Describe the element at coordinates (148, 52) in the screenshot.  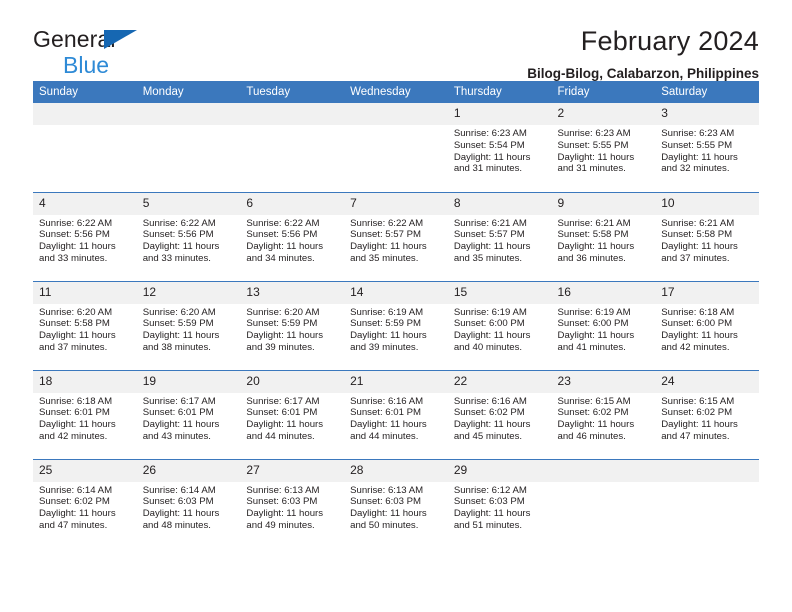
I see `brand-logo: General Blue` at that location.